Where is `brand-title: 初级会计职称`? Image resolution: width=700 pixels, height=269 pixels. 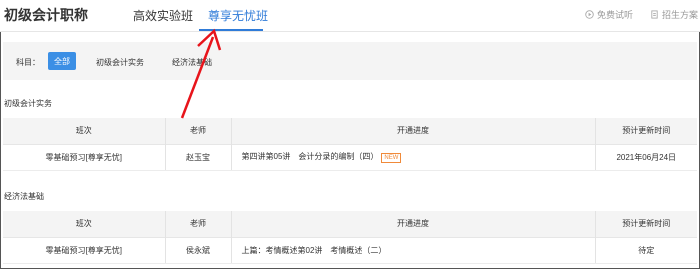
brand-title: 初级会计职称 is located at coordinates (46, 15).